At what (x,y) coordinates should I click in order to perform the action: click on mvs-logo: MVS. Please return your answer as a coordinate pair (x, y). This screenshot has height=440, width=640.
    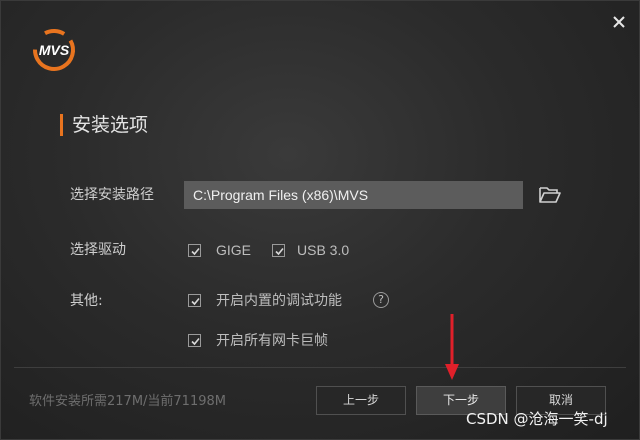
    Looking at the image, I should click on (54, 50).